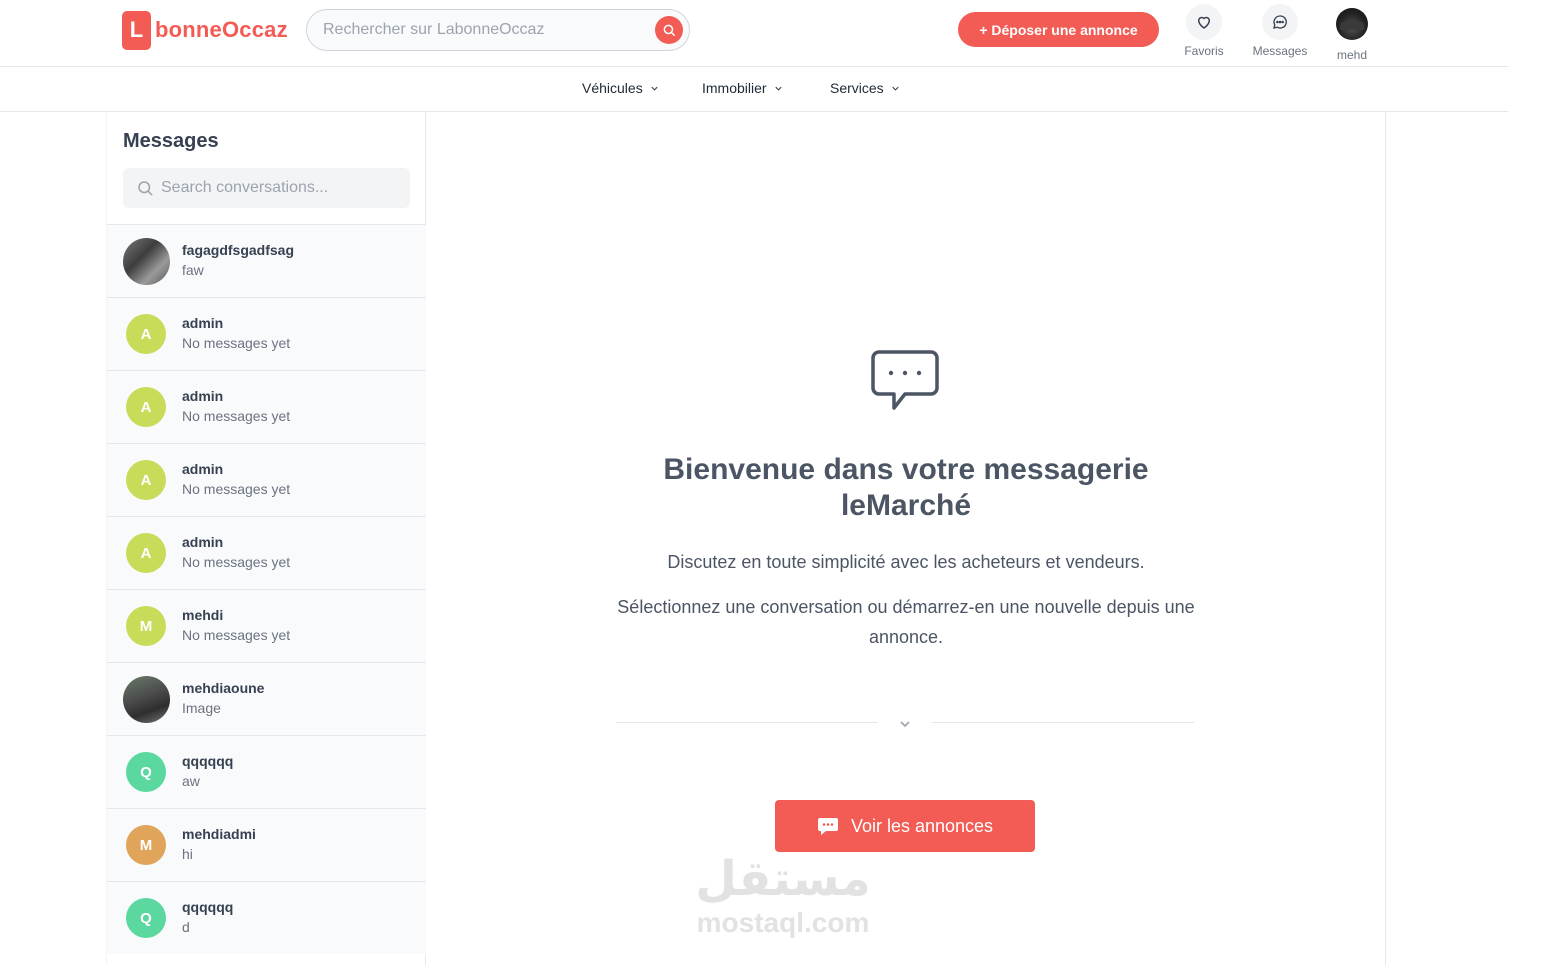 The width and height of the screenshot is (1567, 965). I want to click on user-menu: mehd, so click(1352, 33).